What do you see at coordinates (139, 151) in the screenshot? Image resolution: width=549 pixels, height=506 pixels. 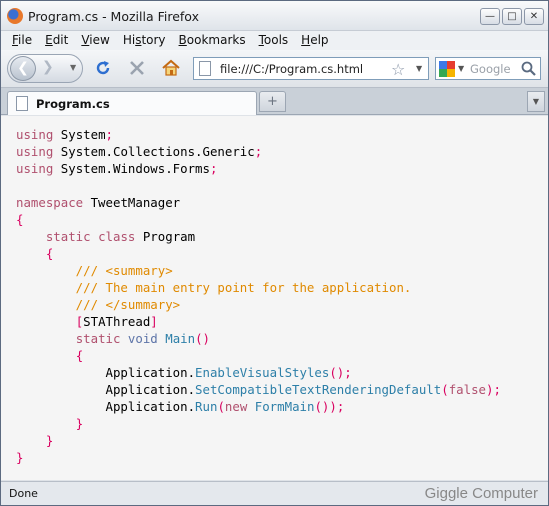 I see `code-line: using System.Collections.Generic;` at bounding box center [139, 151].